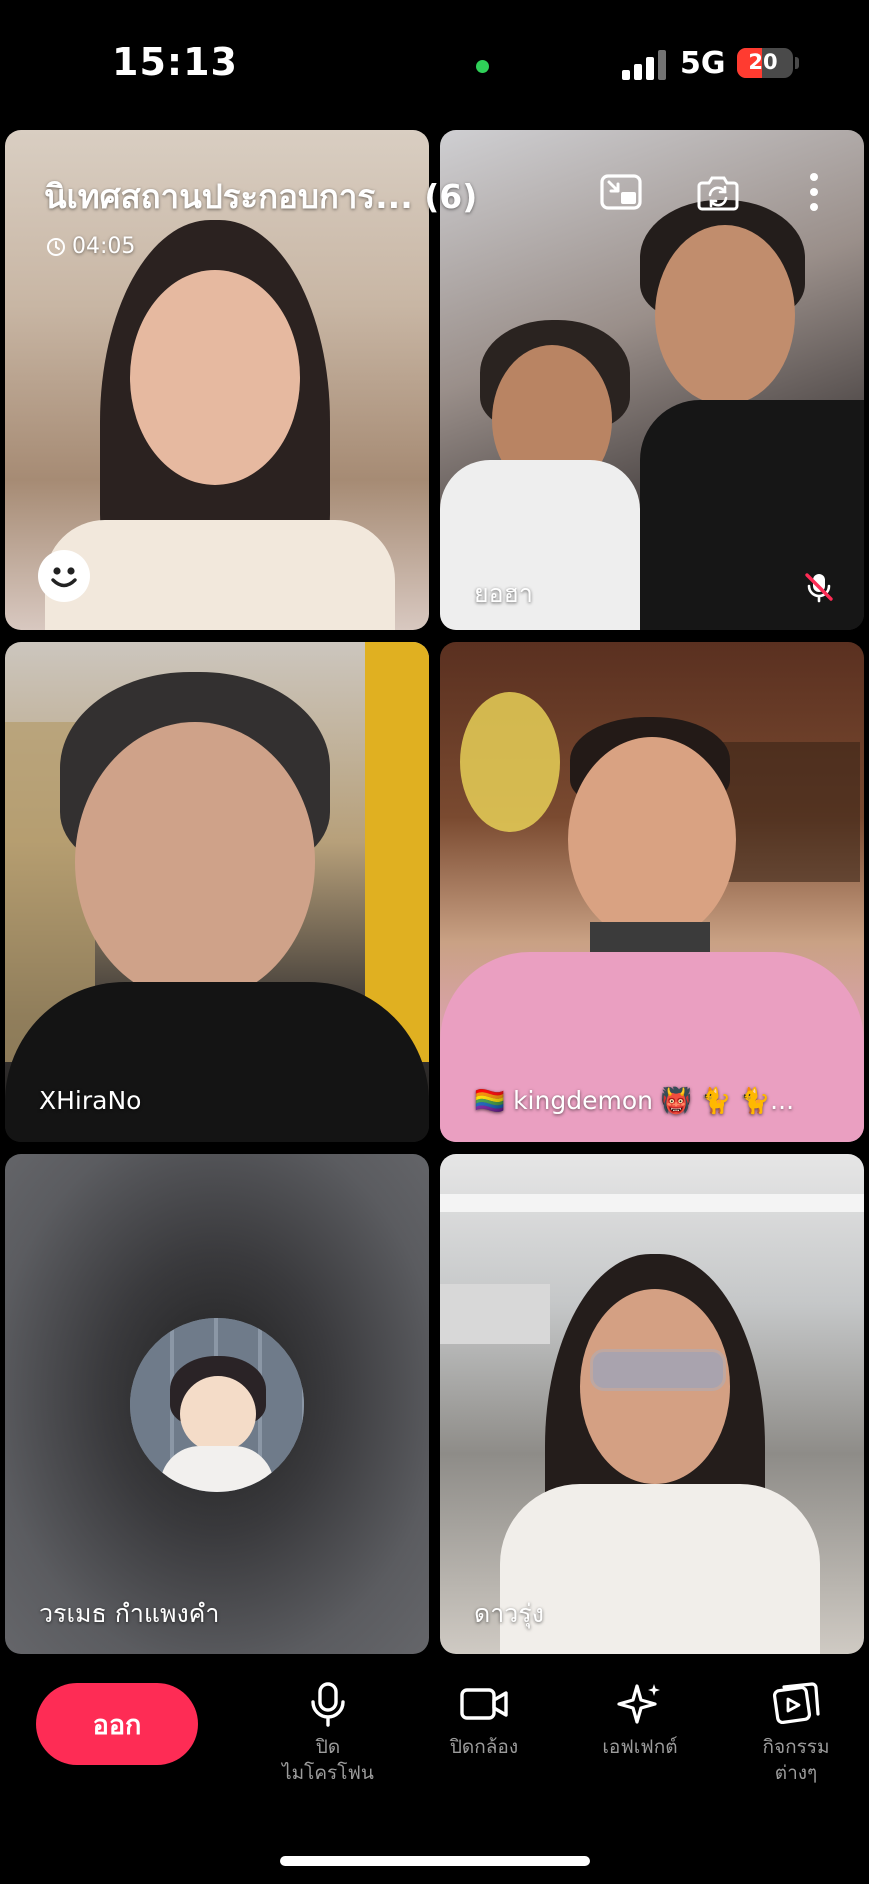 This screenshot has width=869, height=1884. I want to click on activities-icon, so click(796, 1703).